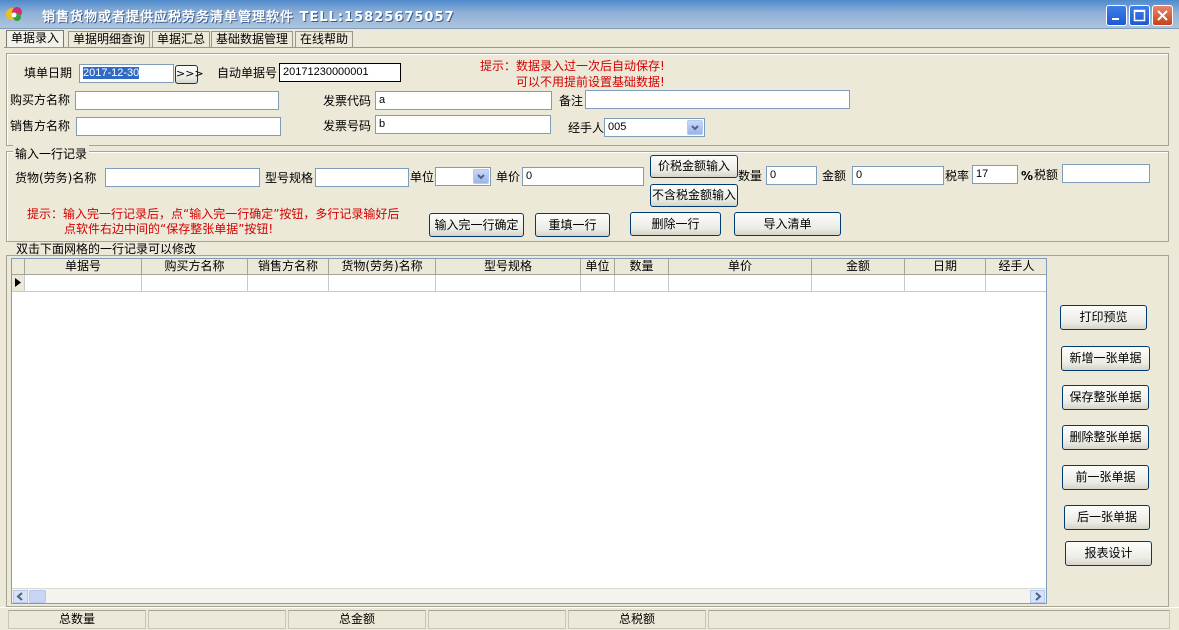  What do you see at coordinates (694, 166) in the screenshot?
I see `tax-inclusive-input-button: 价税金额输入` at bounding box center [694, 166].